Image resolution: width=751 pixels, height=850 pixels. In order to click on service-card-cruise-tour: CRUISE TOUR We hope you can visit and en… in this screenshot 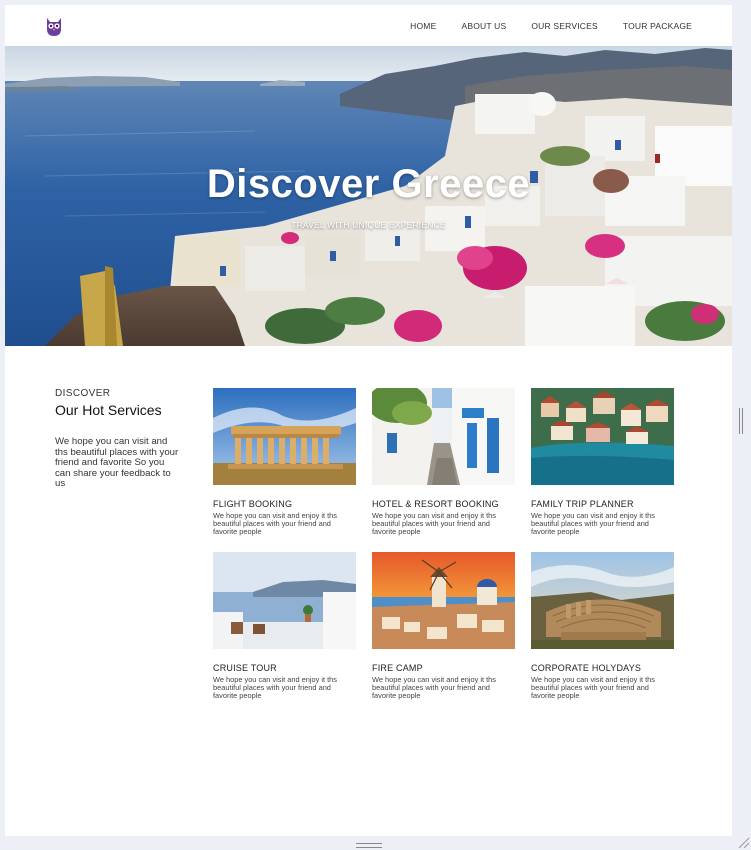, I will do `click(284, 626)`.